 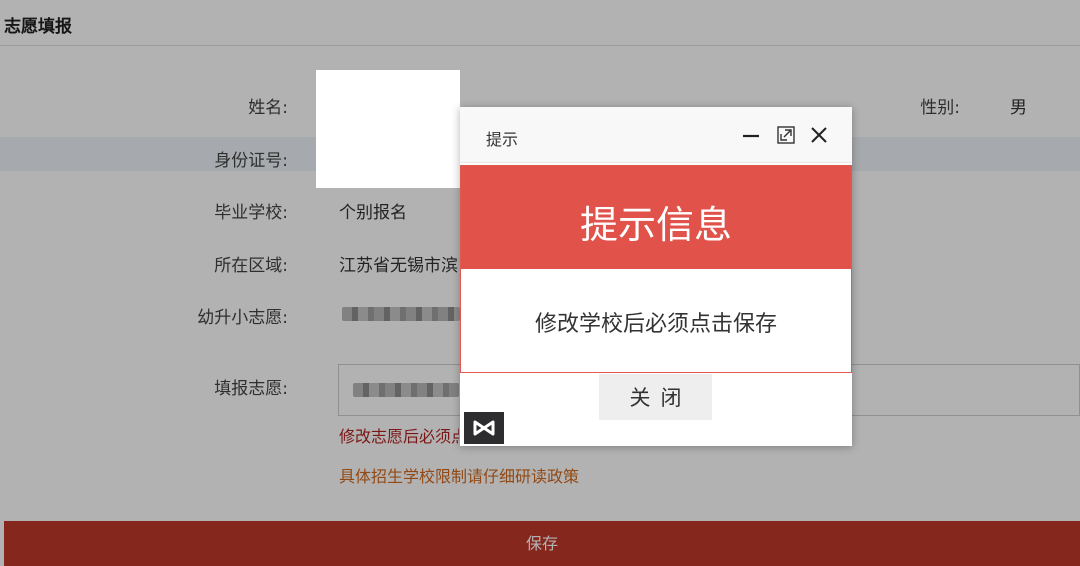 I want to click on dialog-content: 提示信息 修改学校后必须点击保存, so click(x=656, y=269).